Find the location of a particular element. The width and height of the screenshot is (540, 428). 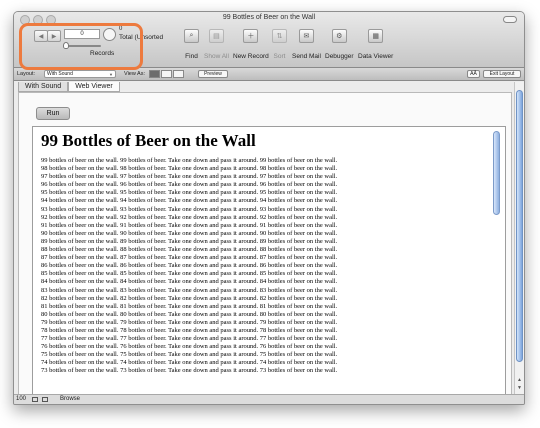

sort-button: ⇅ Sort is located at coordinates (279, 44).